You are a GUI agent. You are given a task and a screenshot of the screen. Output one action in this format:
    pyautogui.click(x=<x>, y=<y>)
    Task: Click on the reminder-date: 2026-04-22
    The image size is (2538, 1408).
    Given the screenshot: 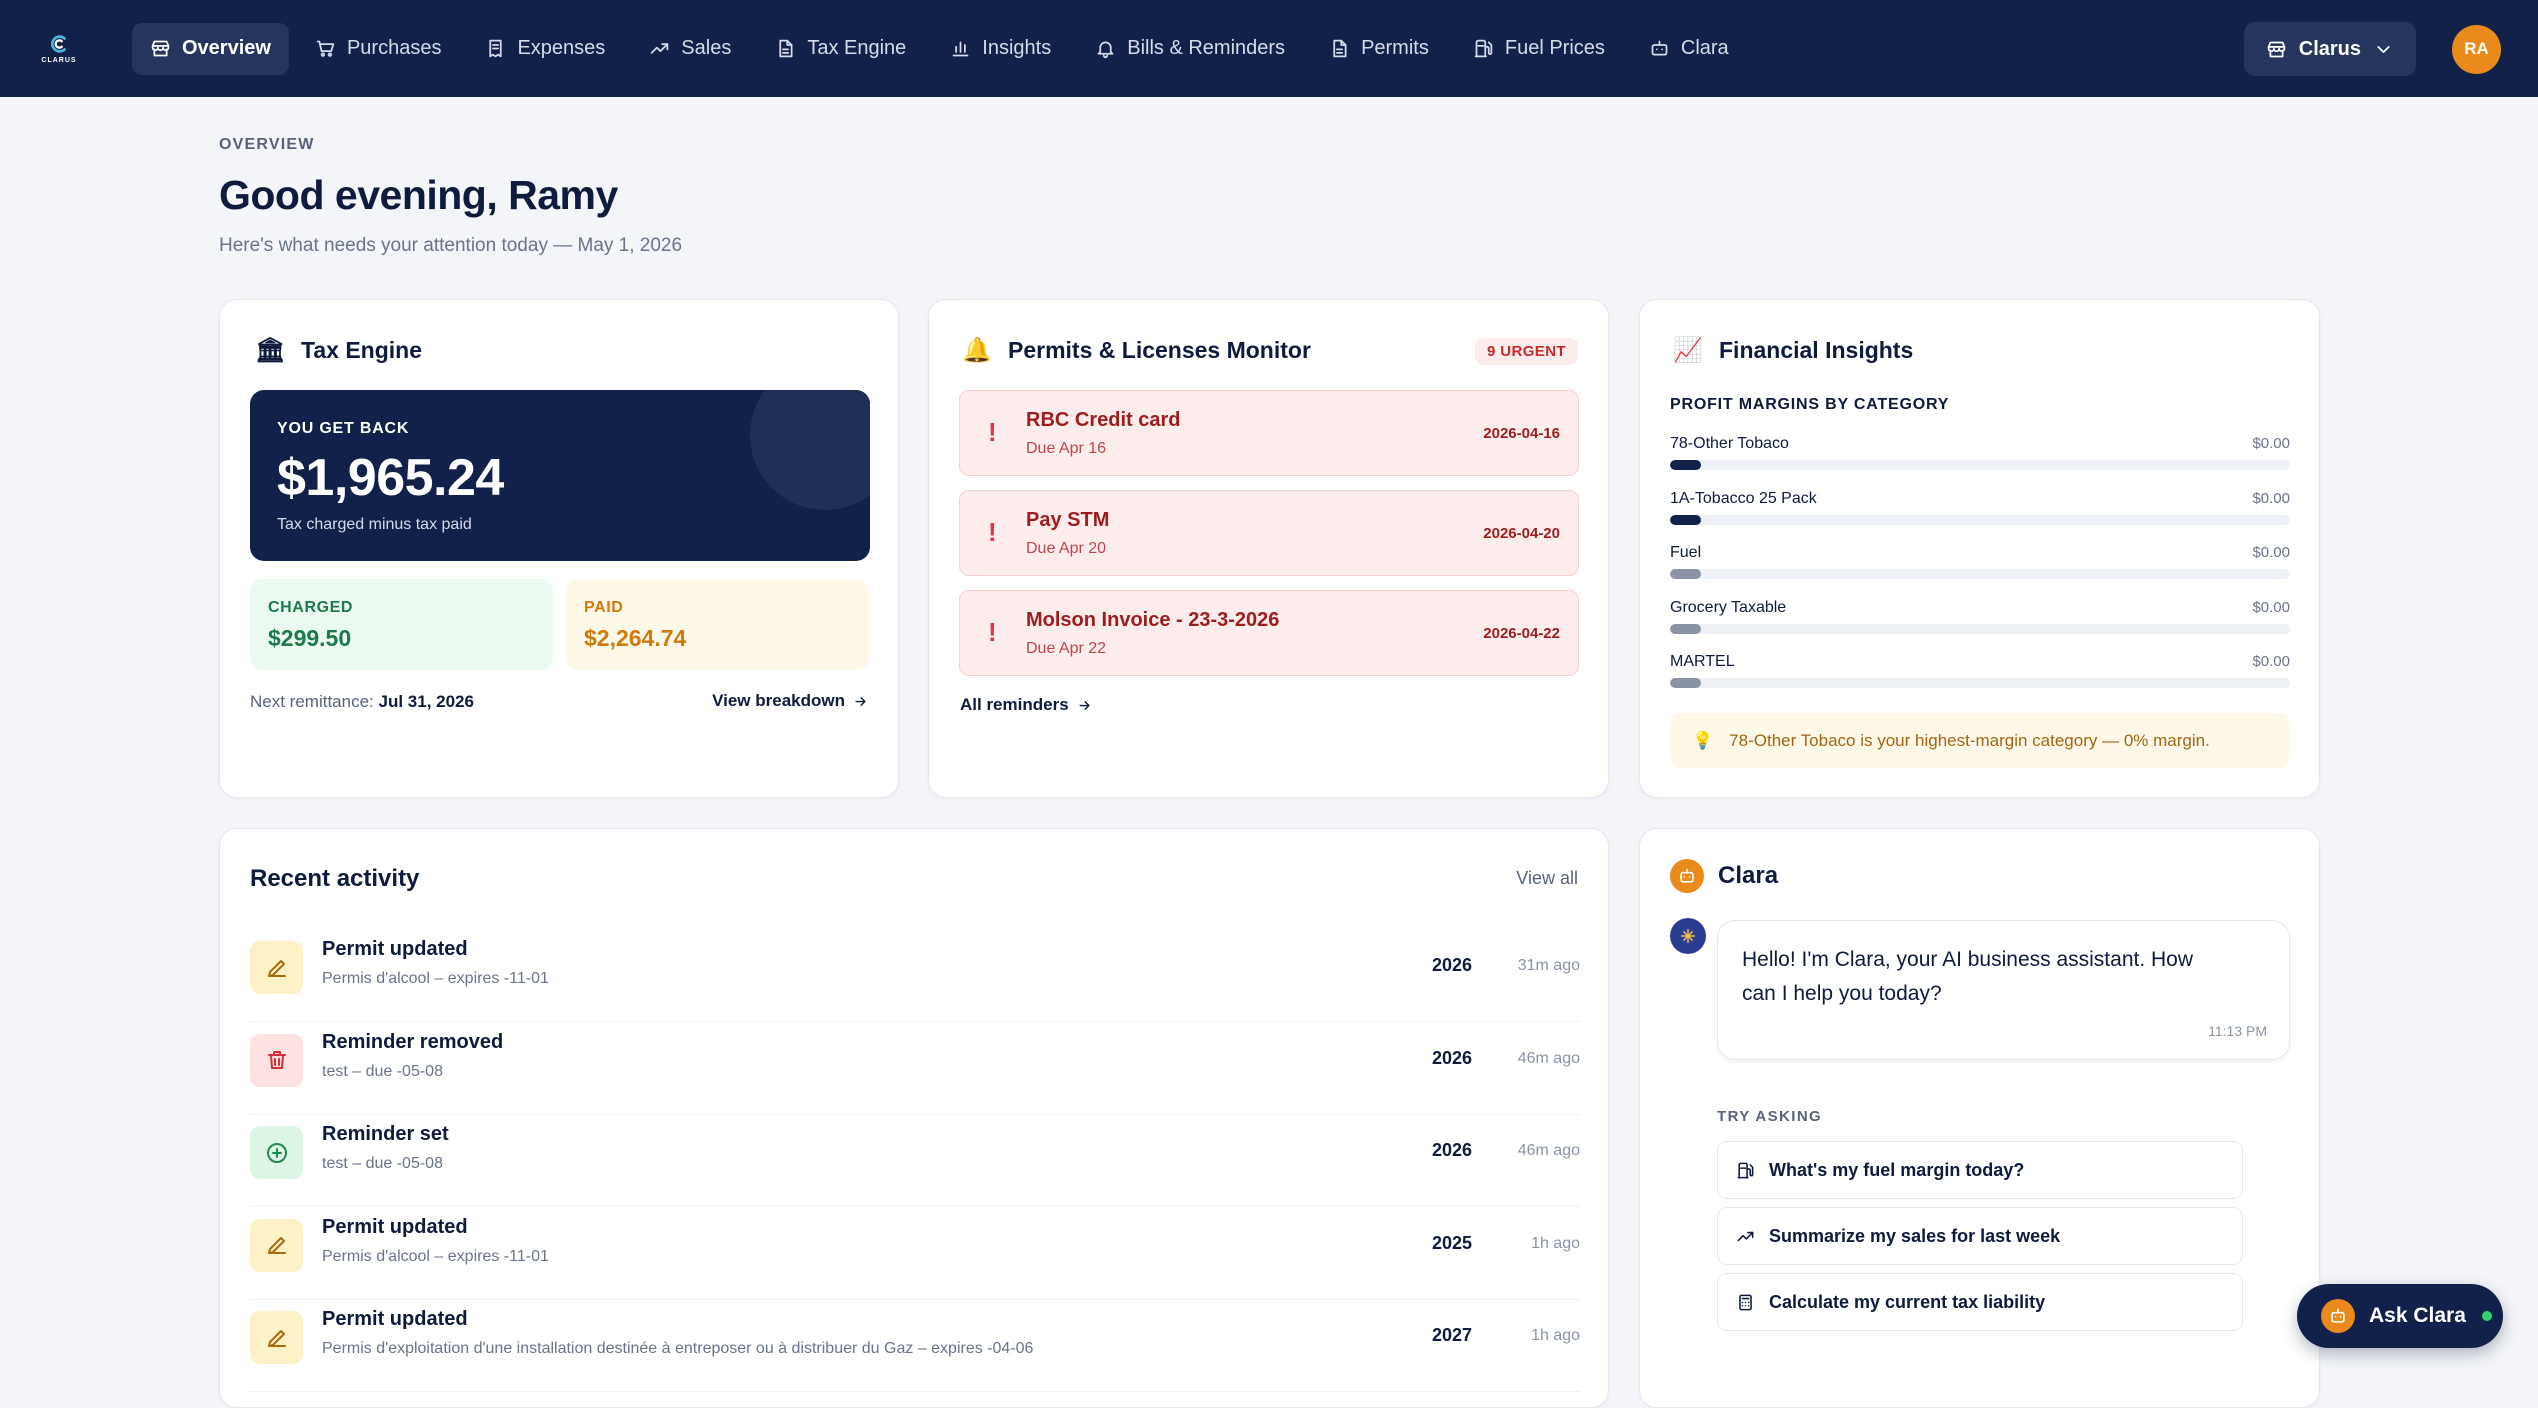 What is the action you would take?
    pyautogui.click(x=1521, y=633)
    